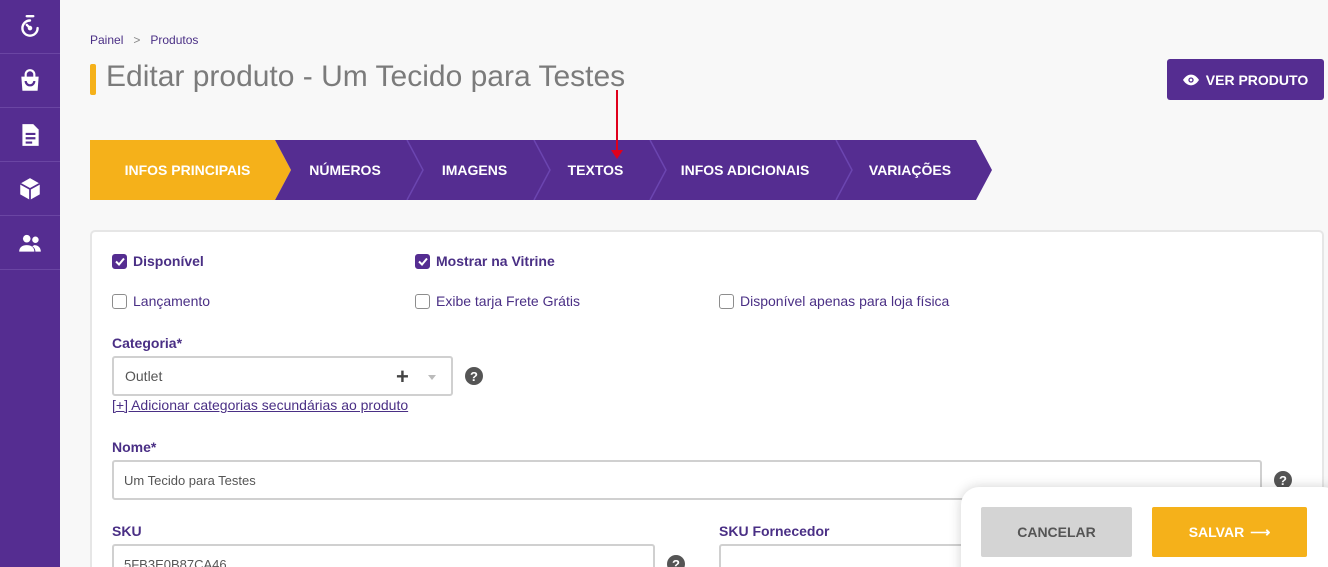 This screenshot has width=1328, height=567. What do you see at coordinates (508, 301) in the screenshot?
I see `checkbox-label: Exibe tarja Frete Grátis` at bounding box center [508, 301].